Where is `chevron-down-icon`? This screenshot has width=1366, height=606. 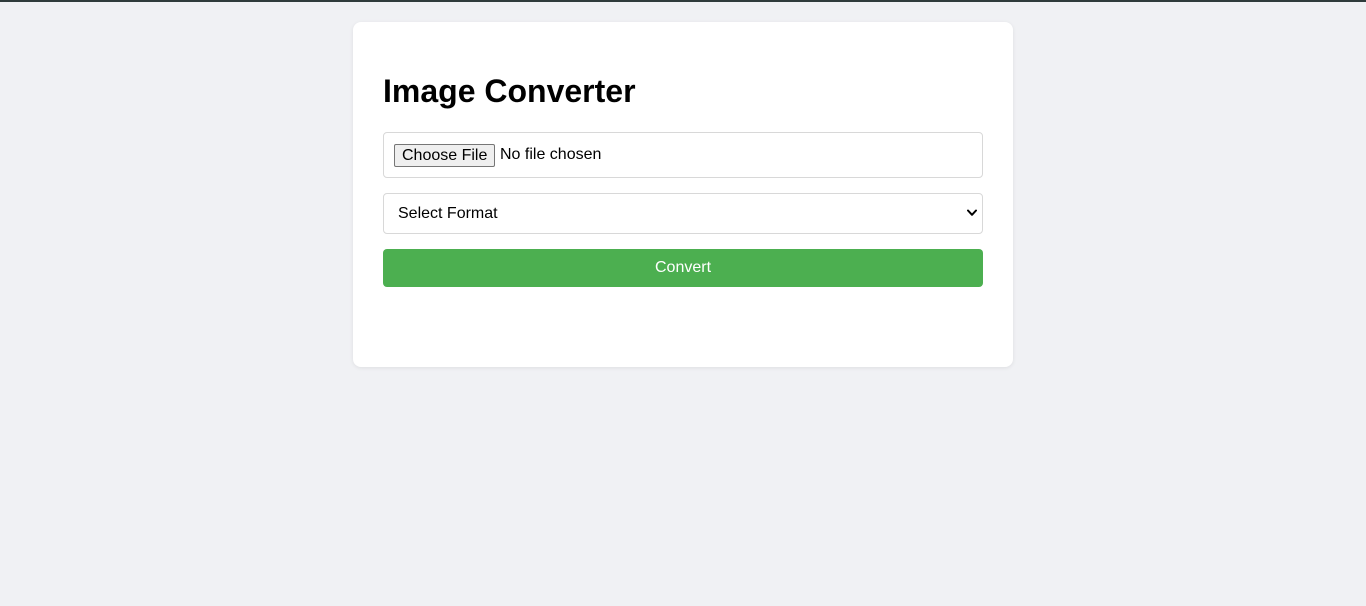 chevron-down-icon is located at coordinates (972, 212).